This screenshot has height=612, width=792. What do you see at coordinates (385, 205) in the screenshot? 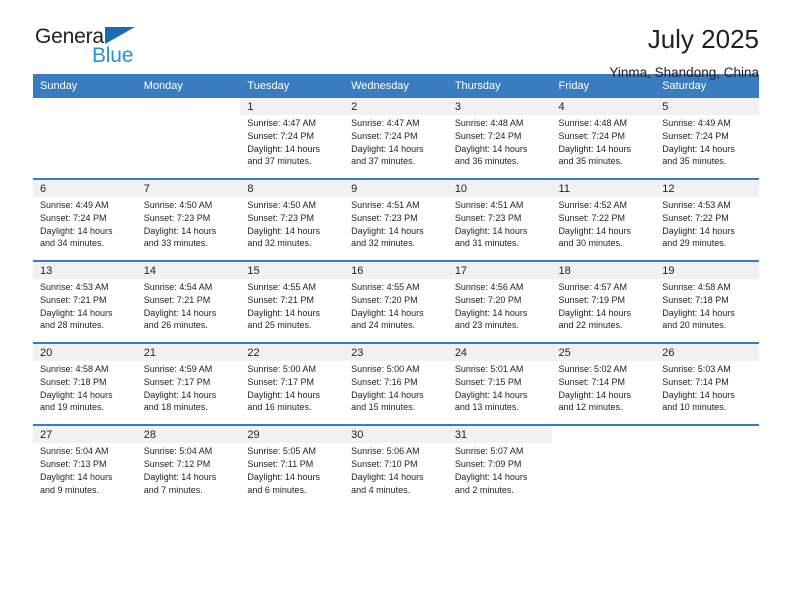
I see `day-9-sunrise: Sunrise: 4:51 AM` at bounding box center [385, 205].